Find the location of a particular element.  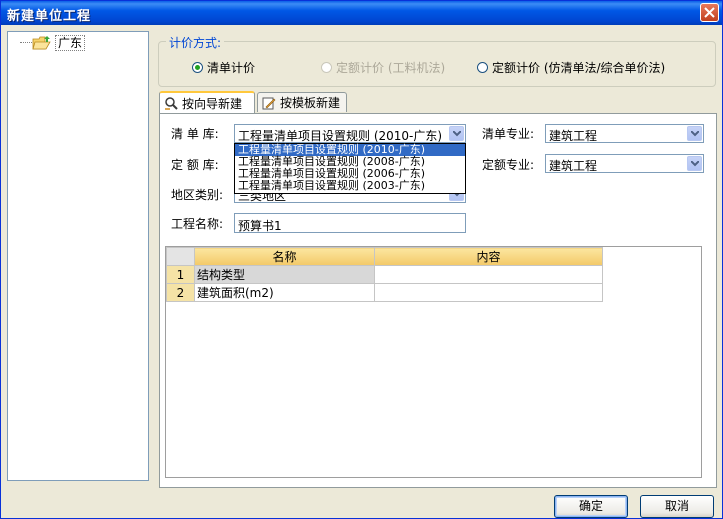

list-library-select: 工程量清单项目设置规则 (2010-广东) is located at coordinates (350, 133).